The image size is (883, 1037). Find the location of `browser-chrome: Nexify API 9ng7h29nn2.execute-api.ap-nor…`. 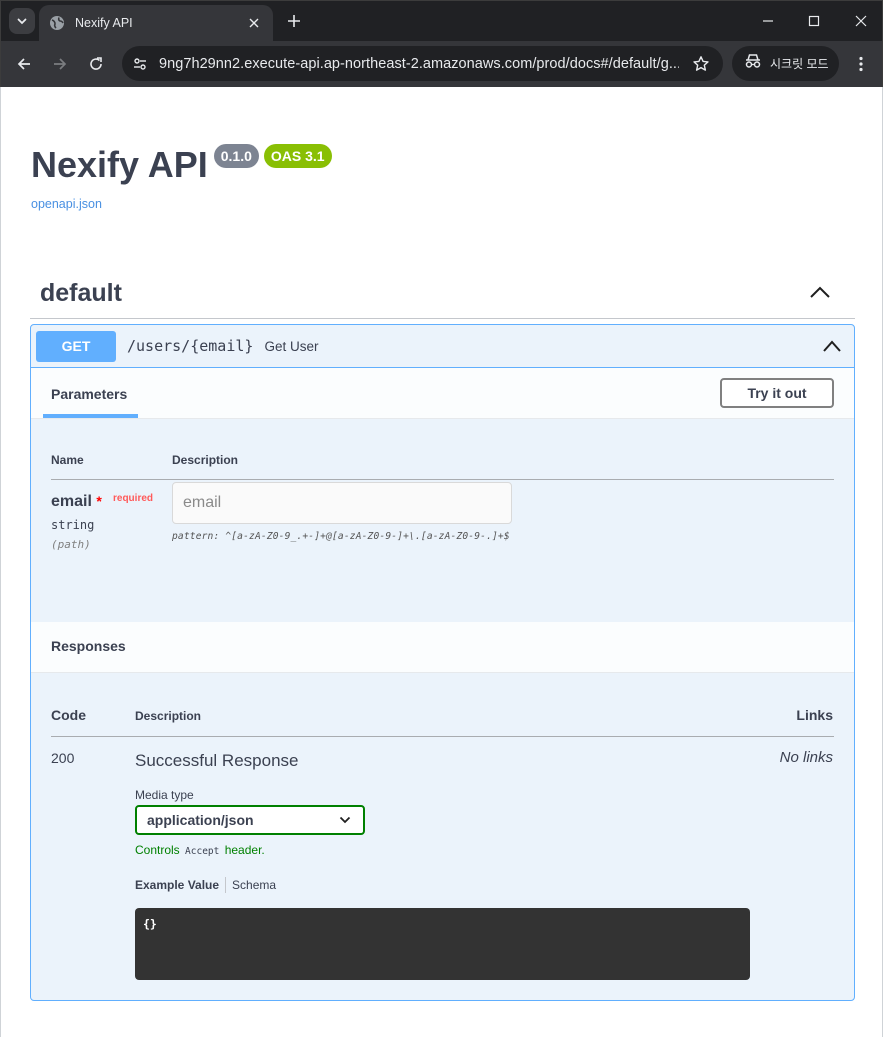

browser-chrome: Nexify API 9ng7h29nn2.execute-api.ap-nor… is located at coordinates (441, 44).